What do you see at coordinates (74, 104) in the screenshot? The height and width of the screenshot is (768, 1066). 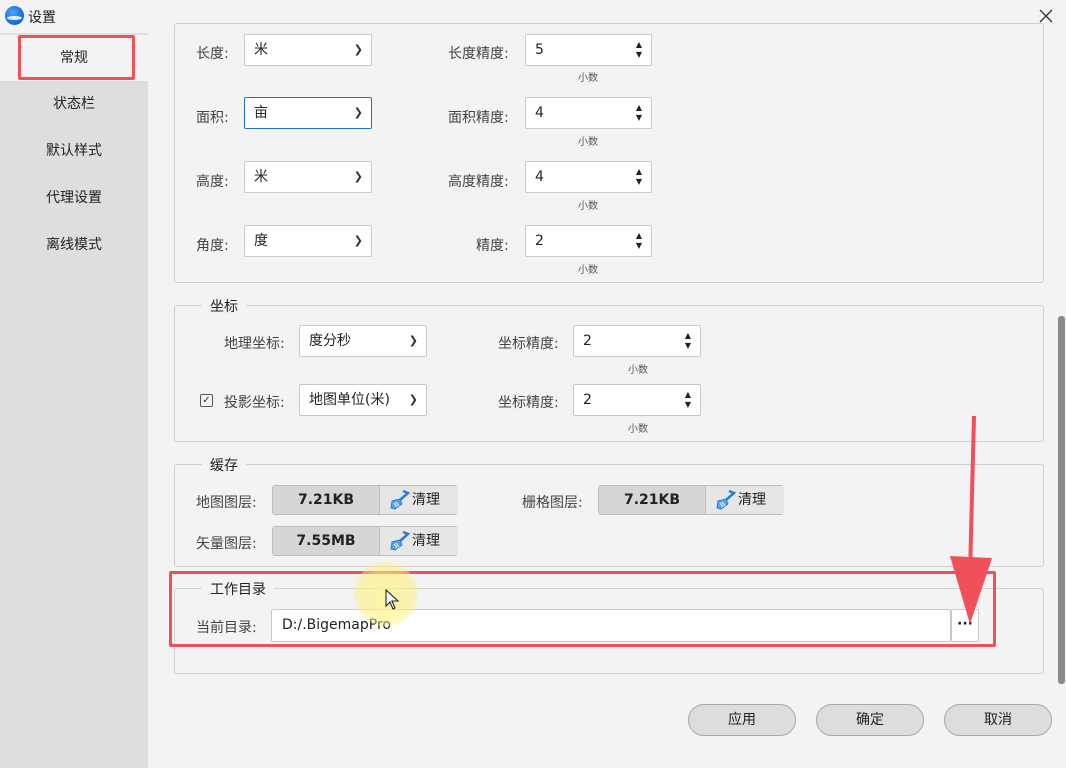 I see `sidebar-item-statusbar: 状态栏` at bounding box center [74, 104].